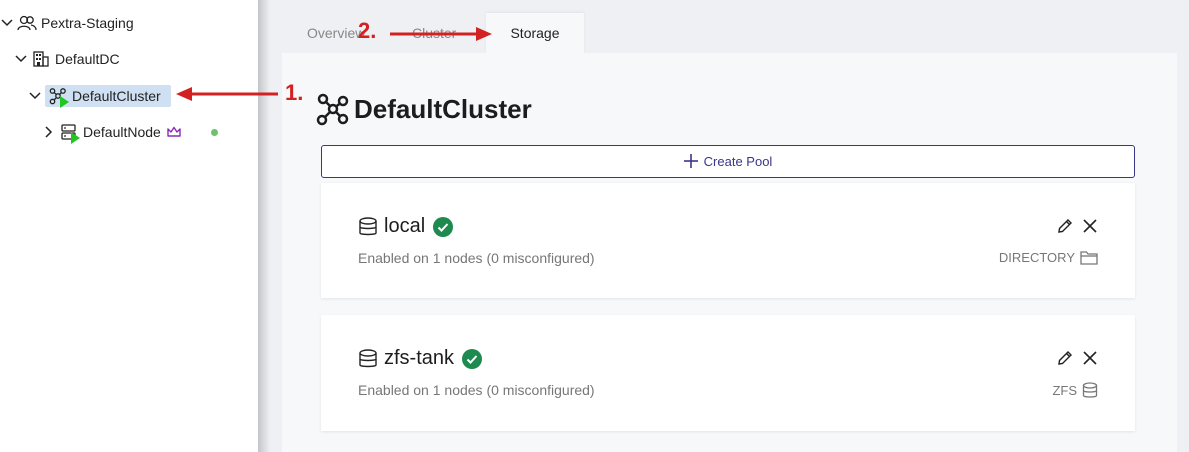 The height and width of the screenshot is (452, 1189). Describe the element at coordinates (367, 30) in the screenshot. I see `annotation-step-2: 2.` at that location.